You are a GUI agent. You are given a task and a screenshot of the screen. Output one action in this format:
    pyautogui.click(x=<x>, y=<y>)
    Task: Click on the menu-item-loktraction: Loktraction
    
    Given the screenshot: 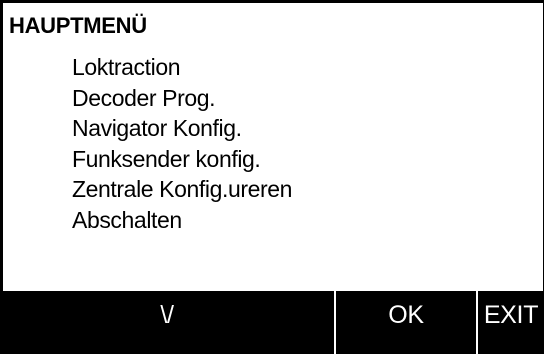 What is the action you would take?
    pyautogui.click(x=182, y=67)
    